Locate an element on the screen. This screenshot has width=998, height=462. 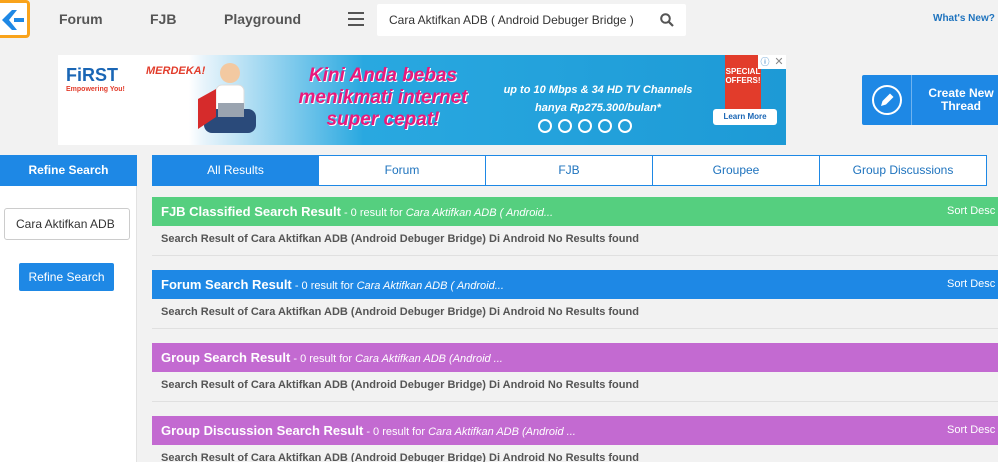
tab-all-results: All Results is located at coordinates (235, 170).